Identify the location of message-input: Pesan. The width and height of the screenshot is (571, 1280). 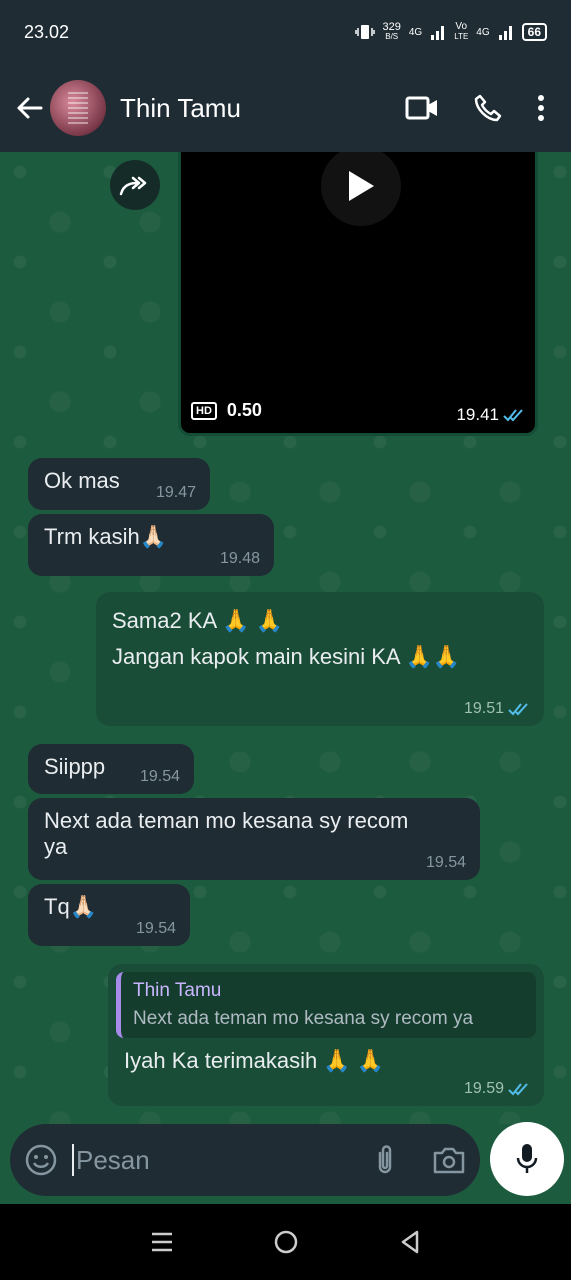
(222, 1160).